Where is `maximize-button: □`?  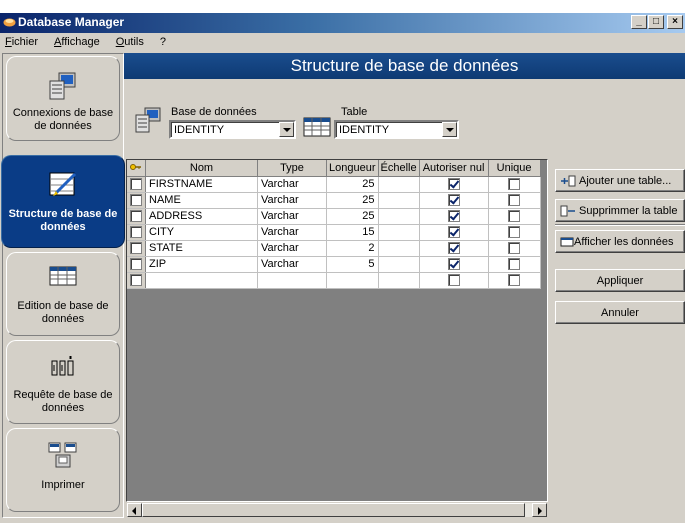
maximize-button: □ is located at coordinates (656, 22).